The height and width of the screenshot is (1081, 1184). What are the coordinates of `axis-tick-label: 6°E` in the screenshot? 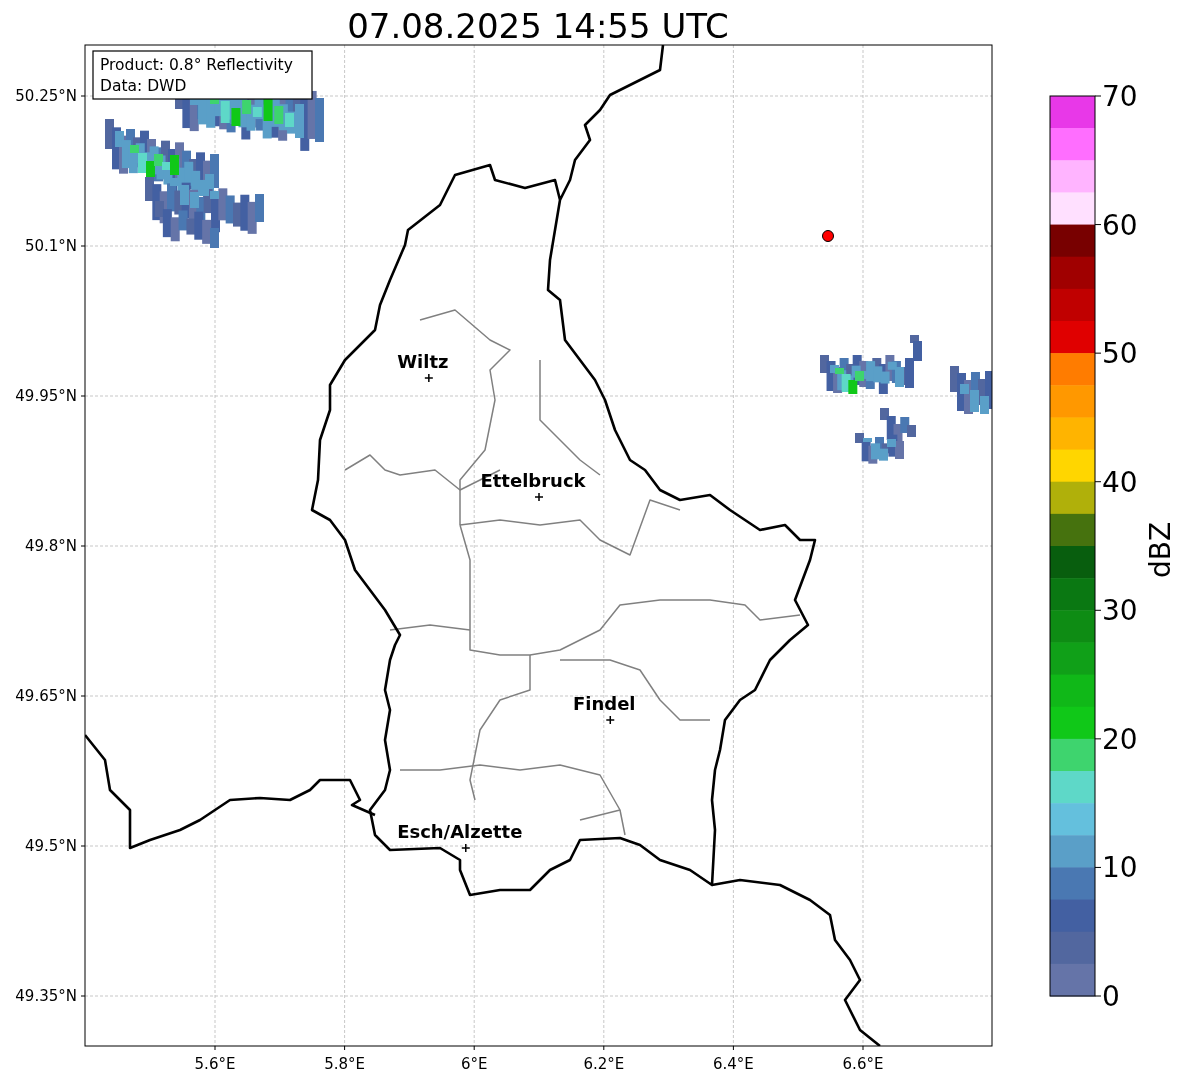 It's located at (474, 1064).